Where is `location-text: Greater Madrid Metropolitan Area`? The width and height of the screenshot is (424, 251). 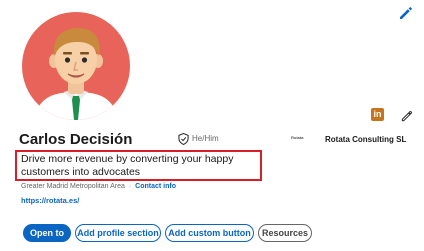
location-text: Greater Madrid Metropolitan Area is located at coordinates (73, 186).